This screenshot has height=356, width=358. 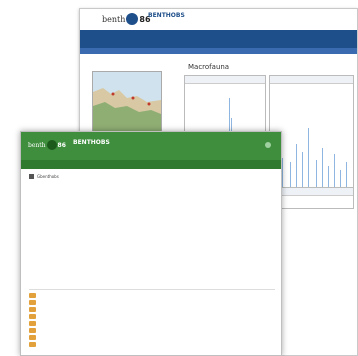 I want to click on station-map, so click(x=127, y=102).